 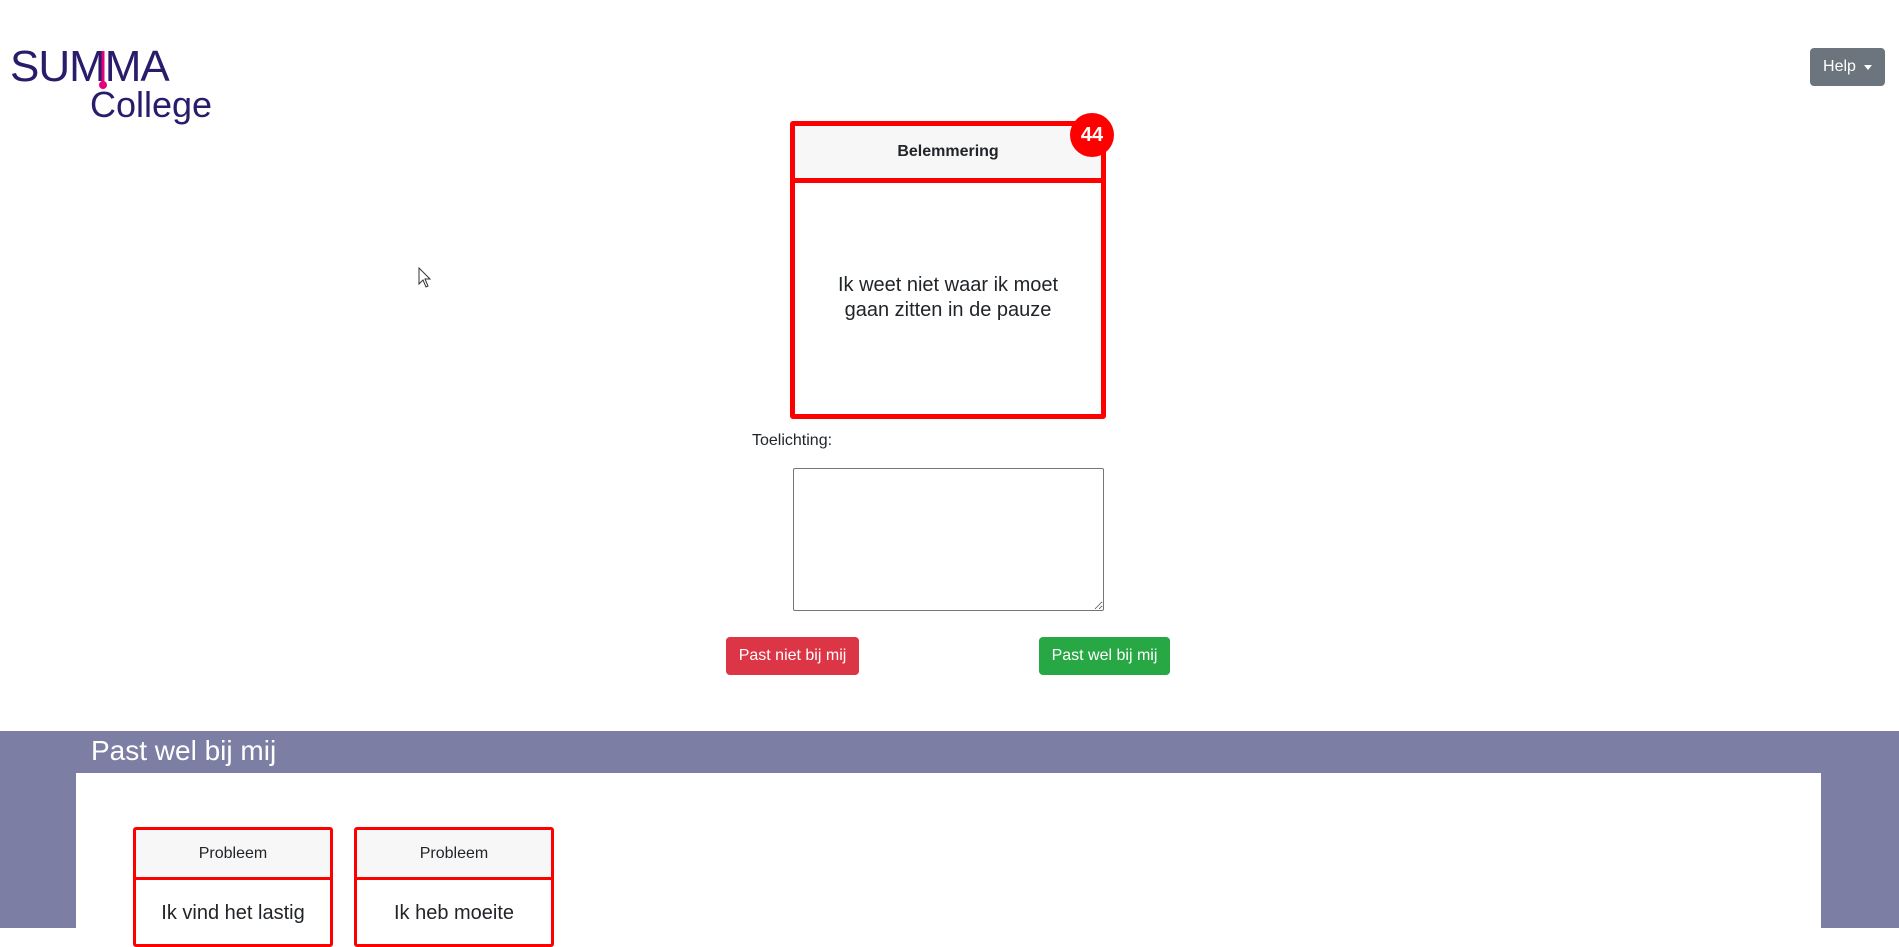 I want to click on remaining-count-badge: 44, so click(x=1092, y=135).